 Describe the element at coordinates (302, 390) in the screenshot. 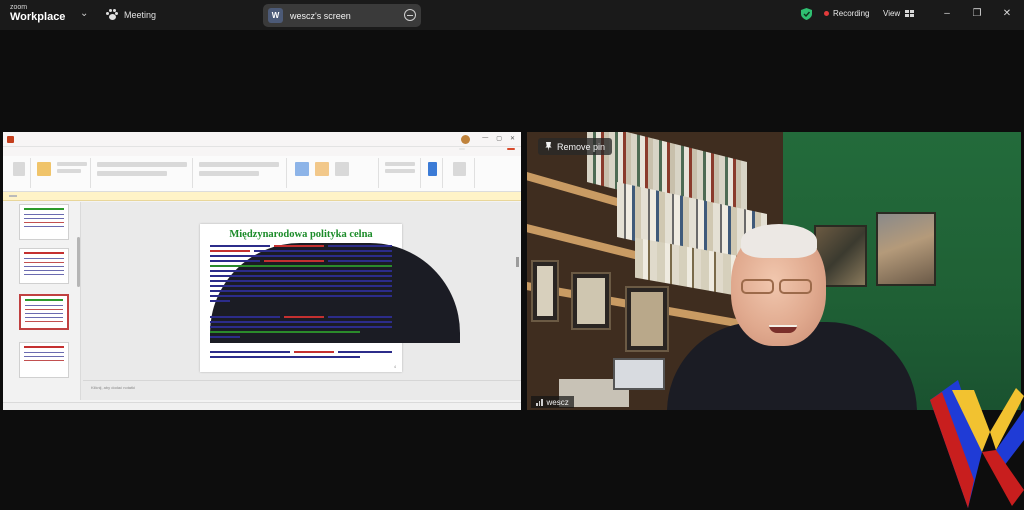

I see `notes-pane: Kliknij, aby dodać notatki` at that location.